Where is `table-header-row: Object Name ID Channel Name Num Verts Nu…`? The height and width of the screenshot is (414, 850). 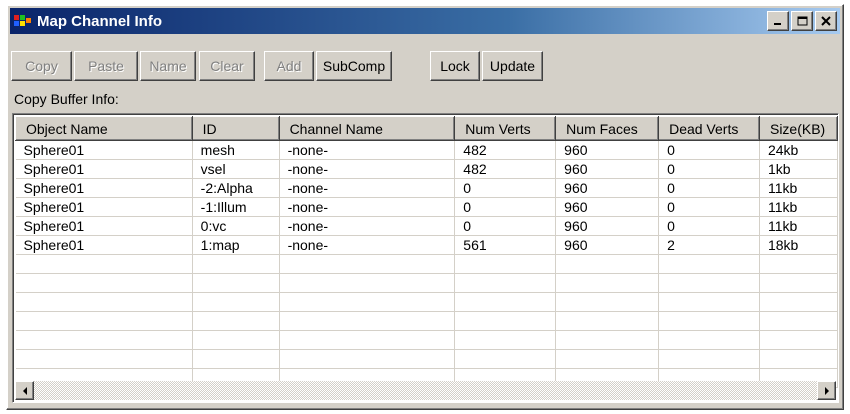
table-header-row: Object Name ID Channel Name Num Verts Nu… is located at coordinates (426, 128).